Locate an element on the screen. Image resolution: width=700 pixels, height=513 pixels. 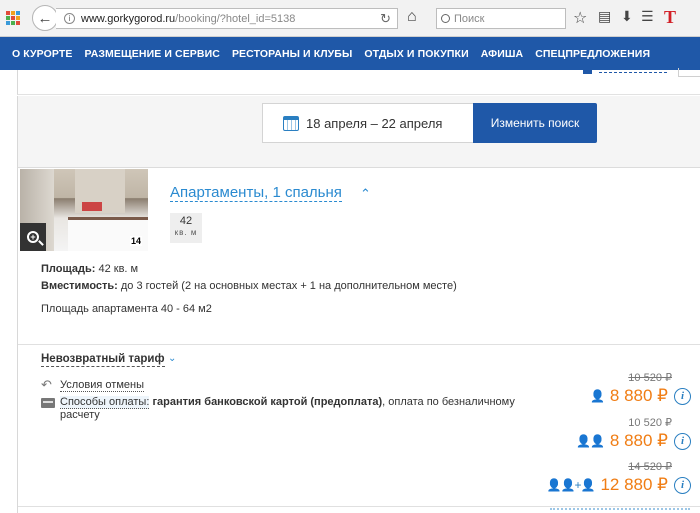
checkbox-icon is located at coordinates (587, 72).